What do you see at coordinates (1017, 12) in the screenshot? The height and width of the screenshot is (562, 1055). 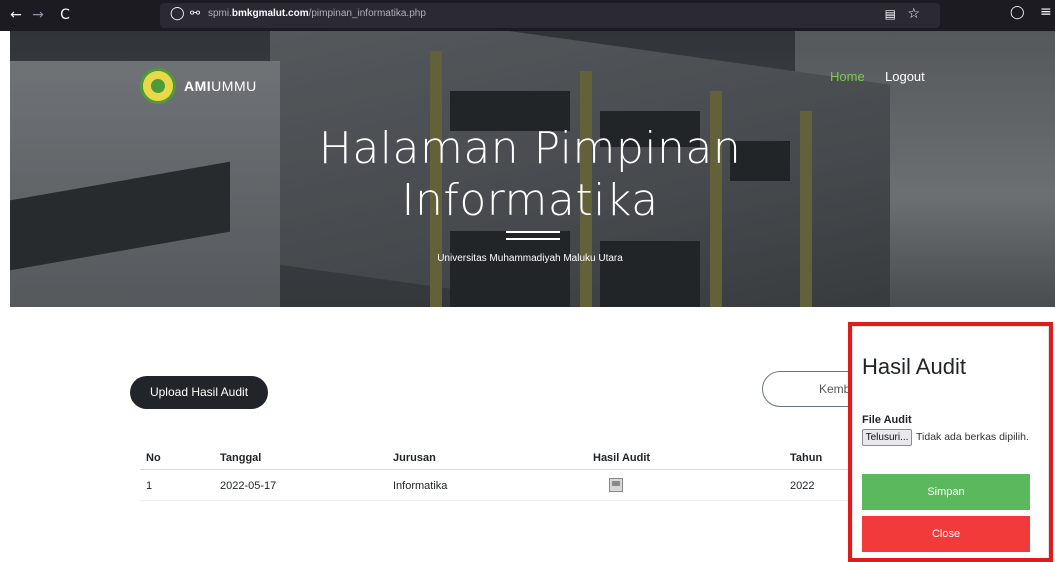 I see `pocket-icon: ◯` at bounding box center [1017, 12].